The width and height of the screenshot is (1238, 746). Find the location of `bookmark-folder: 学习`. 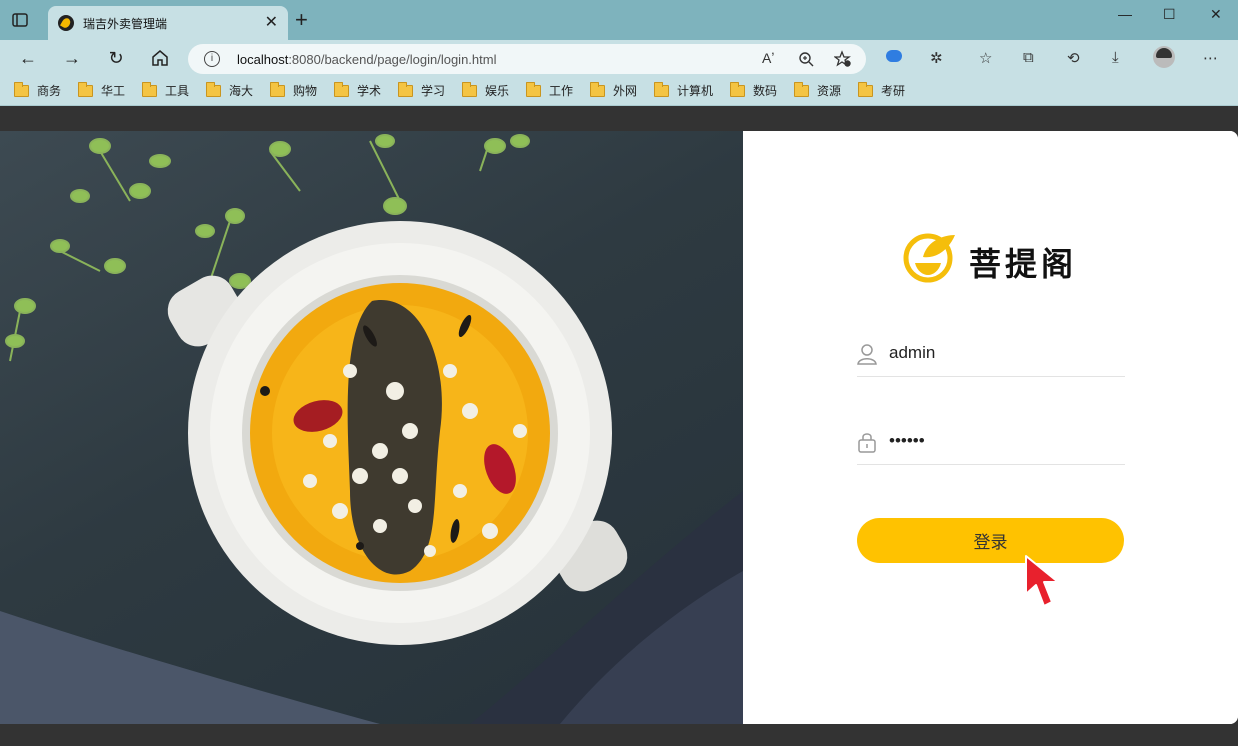

bookmark-folder: 学习 is located at coordinates (421, 90).